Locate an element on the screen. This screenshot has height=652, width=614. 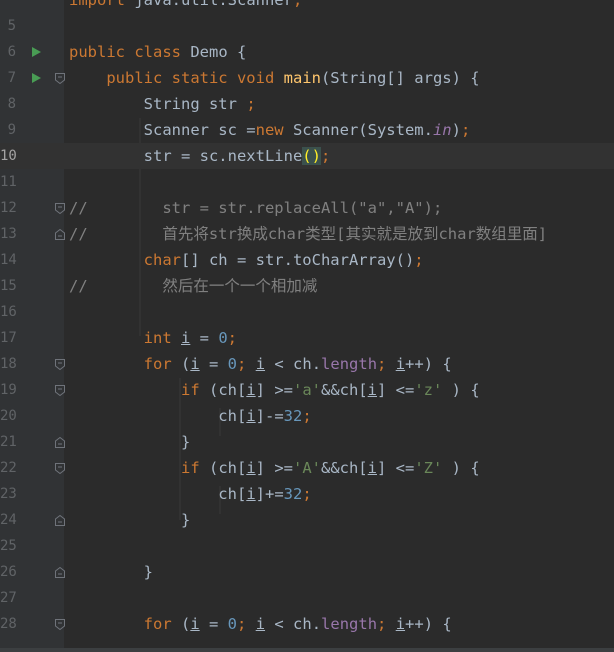
code-line: 11 is located at coordinates (307, 182).